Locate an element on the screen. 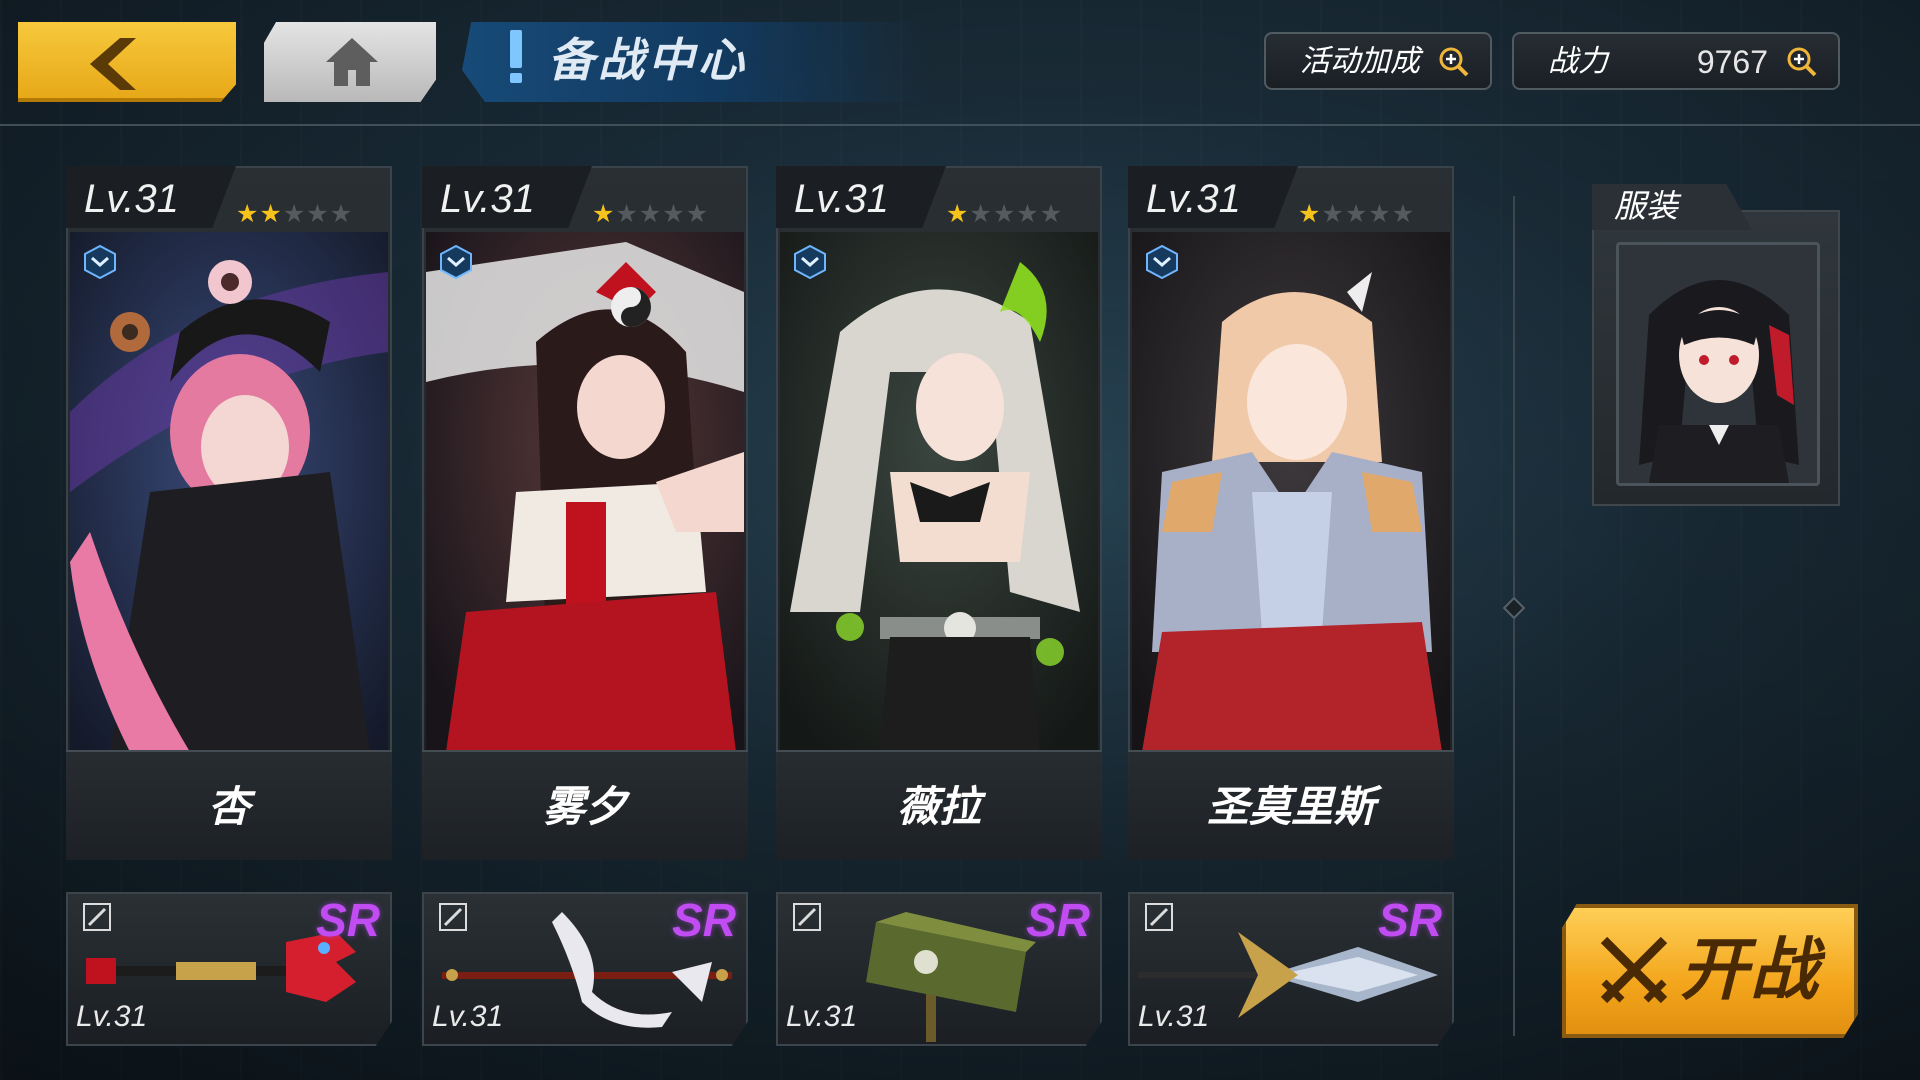 Image resolution: width=1920 pixels, height=1080 pixels. character-card: Lv.31 ★★★★★ 薇拉 is located at coordinates (939, 513).